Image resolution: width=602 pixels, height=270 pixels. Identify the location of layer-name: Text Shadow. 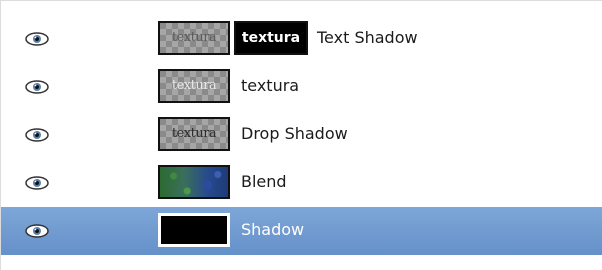
(367, 37).